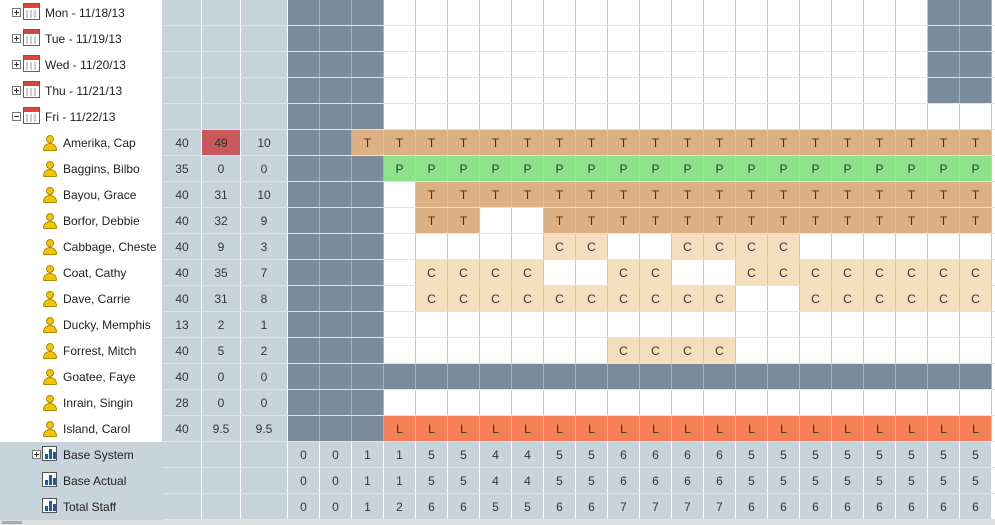 The image size is (995, 525). Describe the element at coordinates (497, 522) in the screenshot. I see `horizontal-scrollbar` at that location.